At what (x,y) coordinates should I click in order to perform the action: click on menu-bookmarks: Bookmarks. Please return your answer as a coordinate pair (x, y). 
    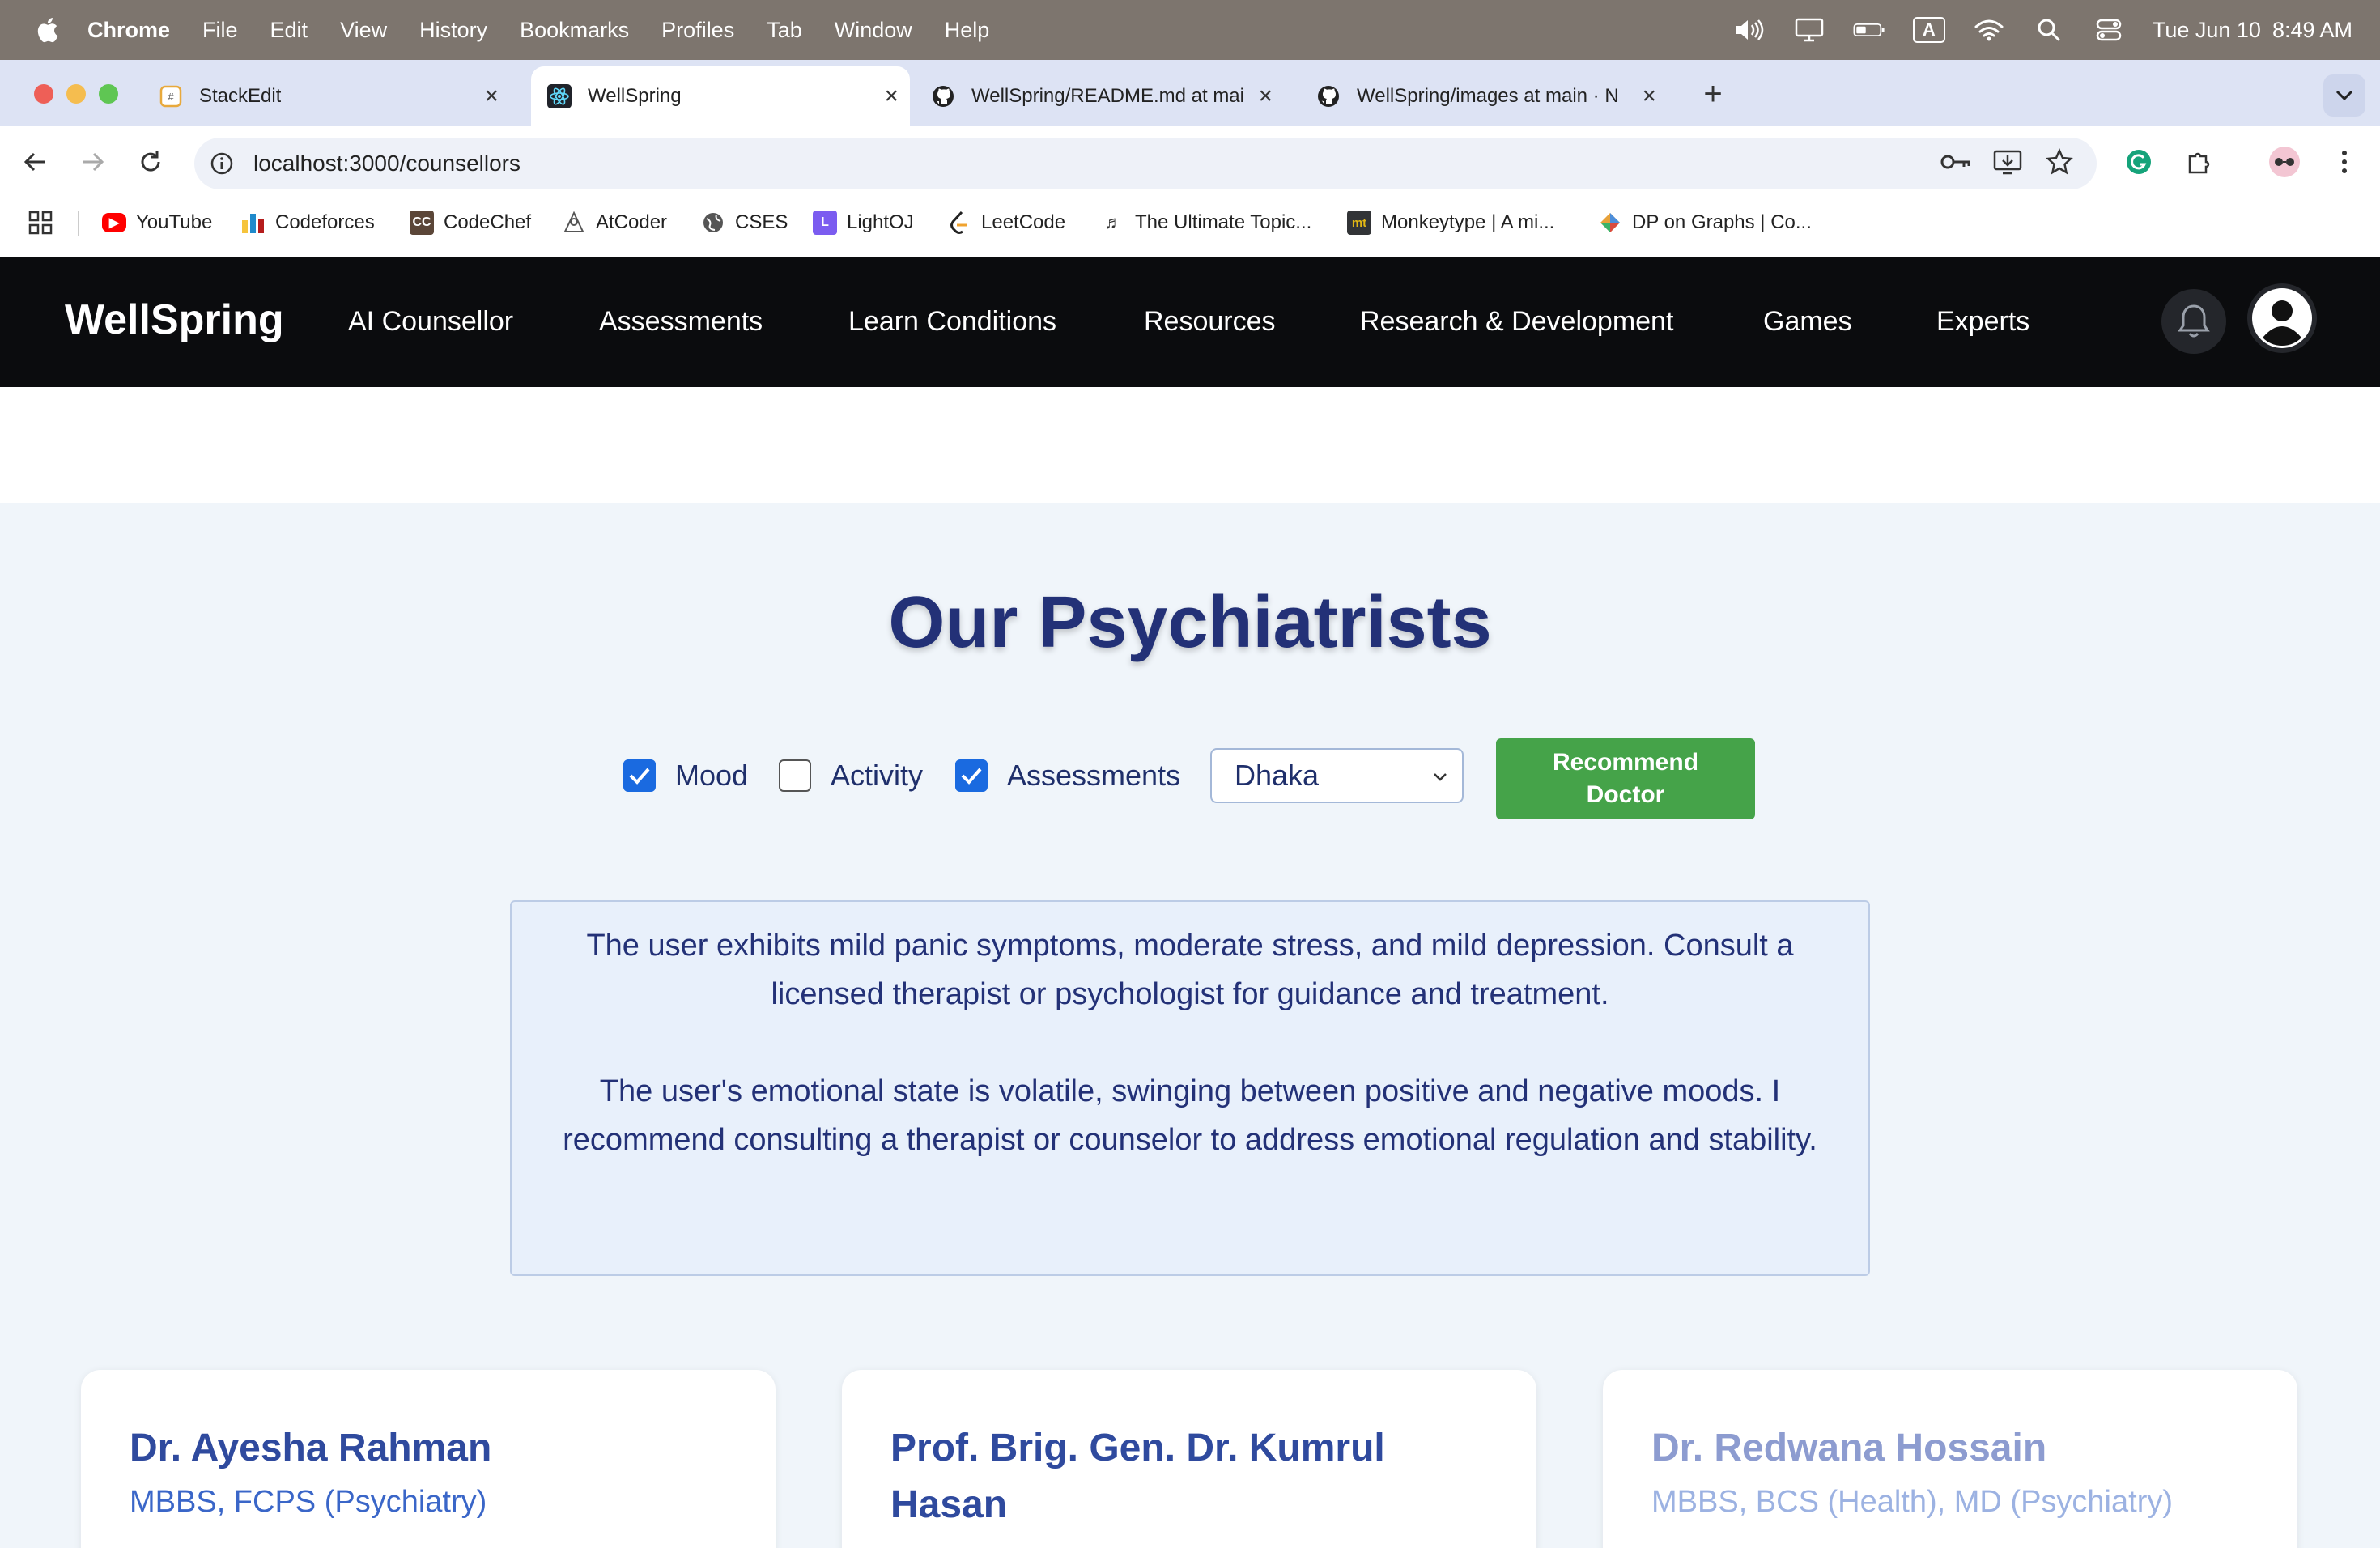
    Looking at the image, I should click on (575, 31).